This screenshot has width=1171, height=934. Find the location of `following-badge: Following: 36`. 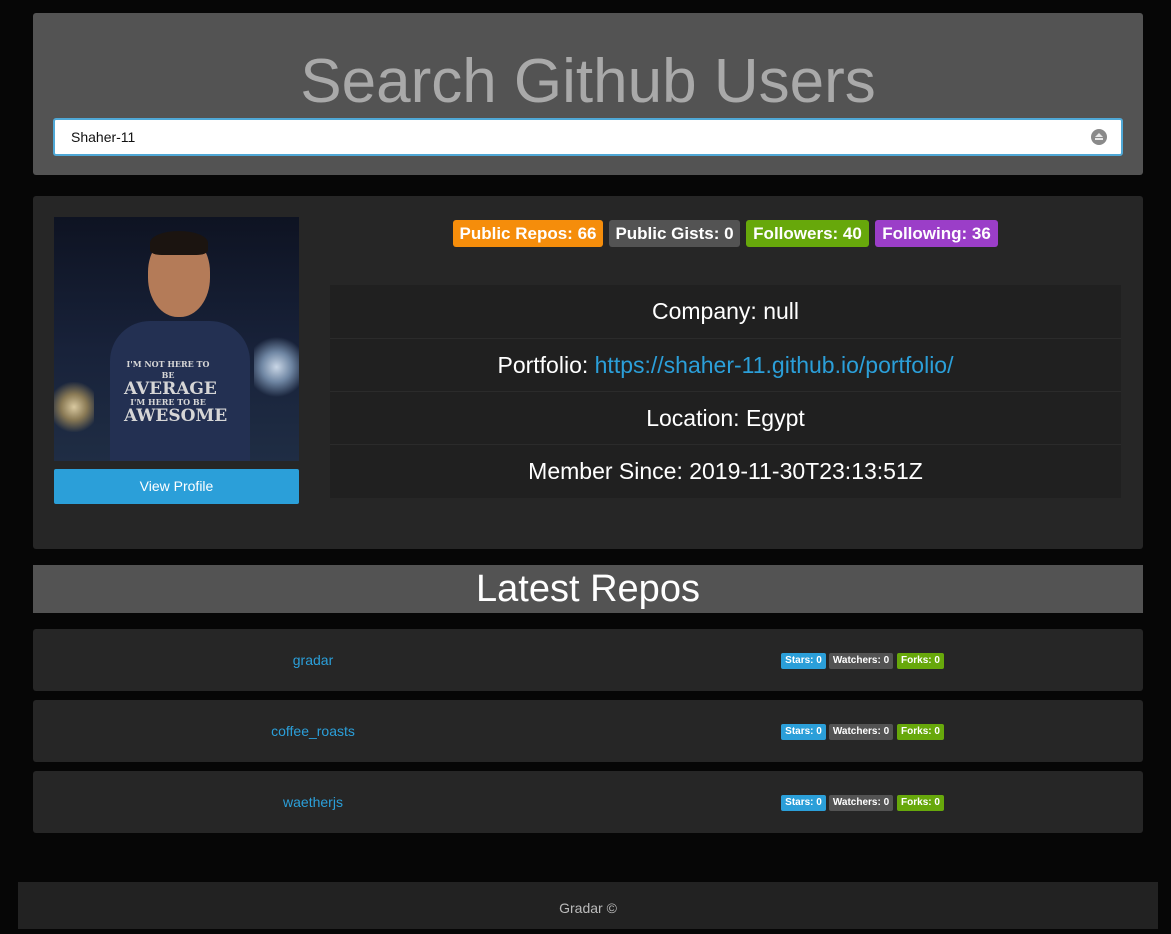

following-badge: Following: 36 is located at coordinates (936, 233).